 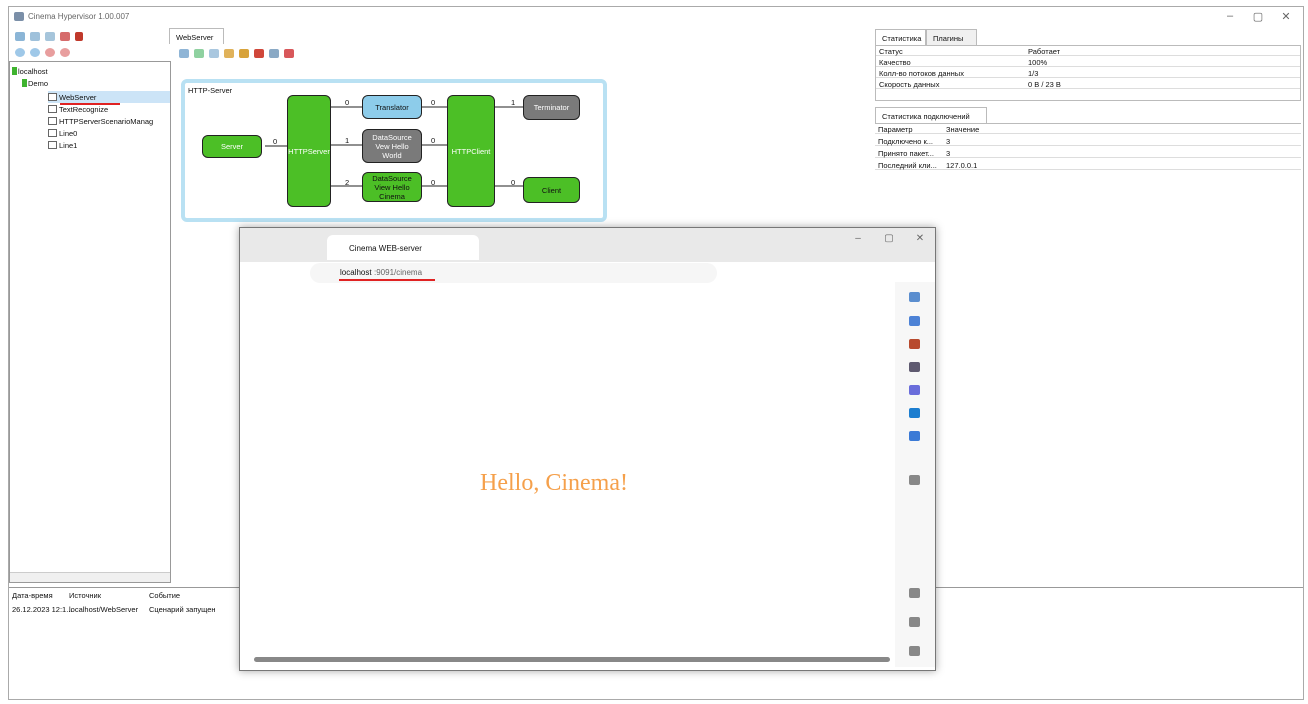 What do you see at coordinates (19, 16) in the screenshot?
I see `app-logo-icon` at bounding box center [19, 16].